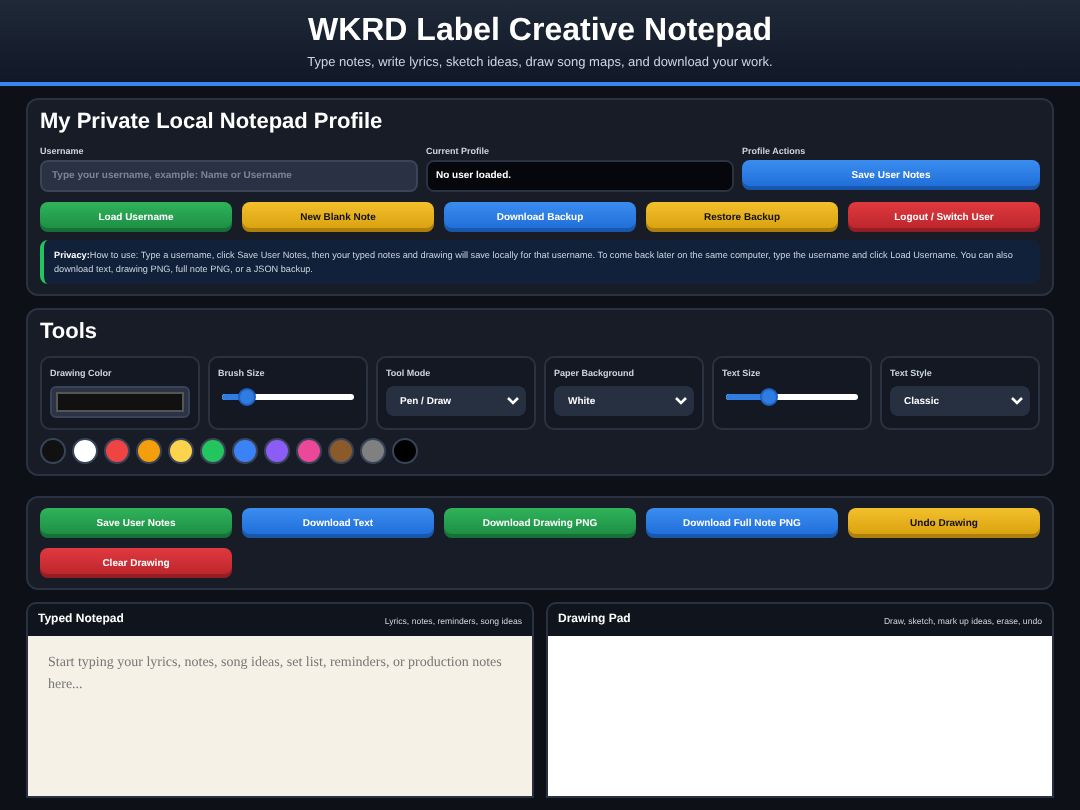  What do you see at coordinates (120, 402) in the screenshot?
I see `color-picker` at bounding box center [120, 402].